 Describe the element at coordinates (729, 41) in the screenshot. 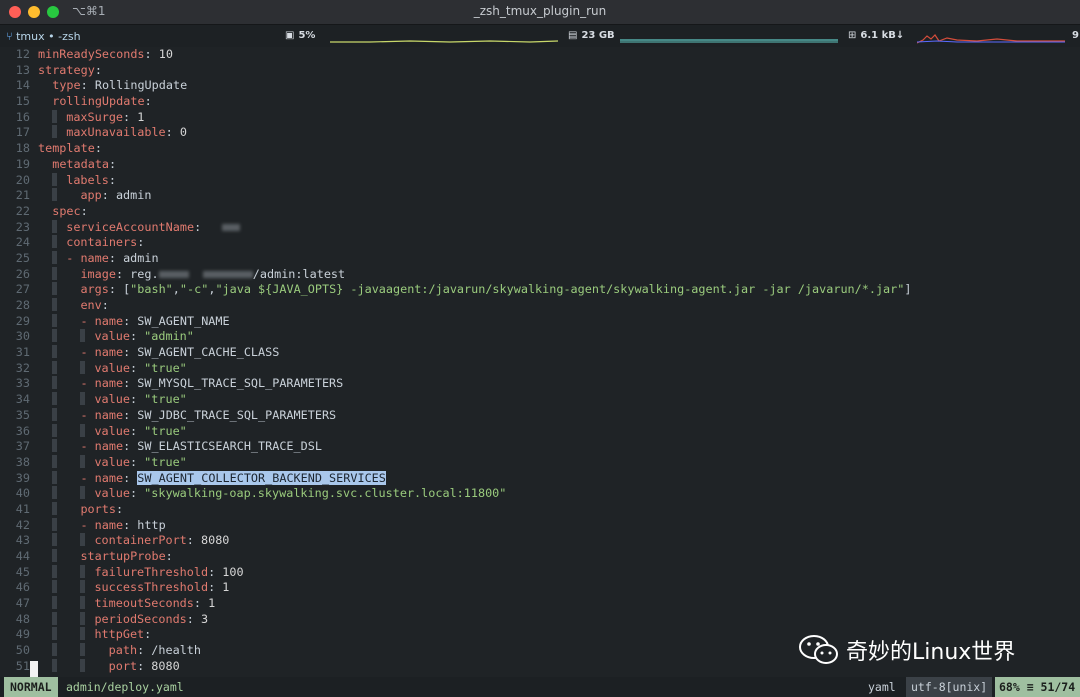

I see `memory-sparkline` at that location.